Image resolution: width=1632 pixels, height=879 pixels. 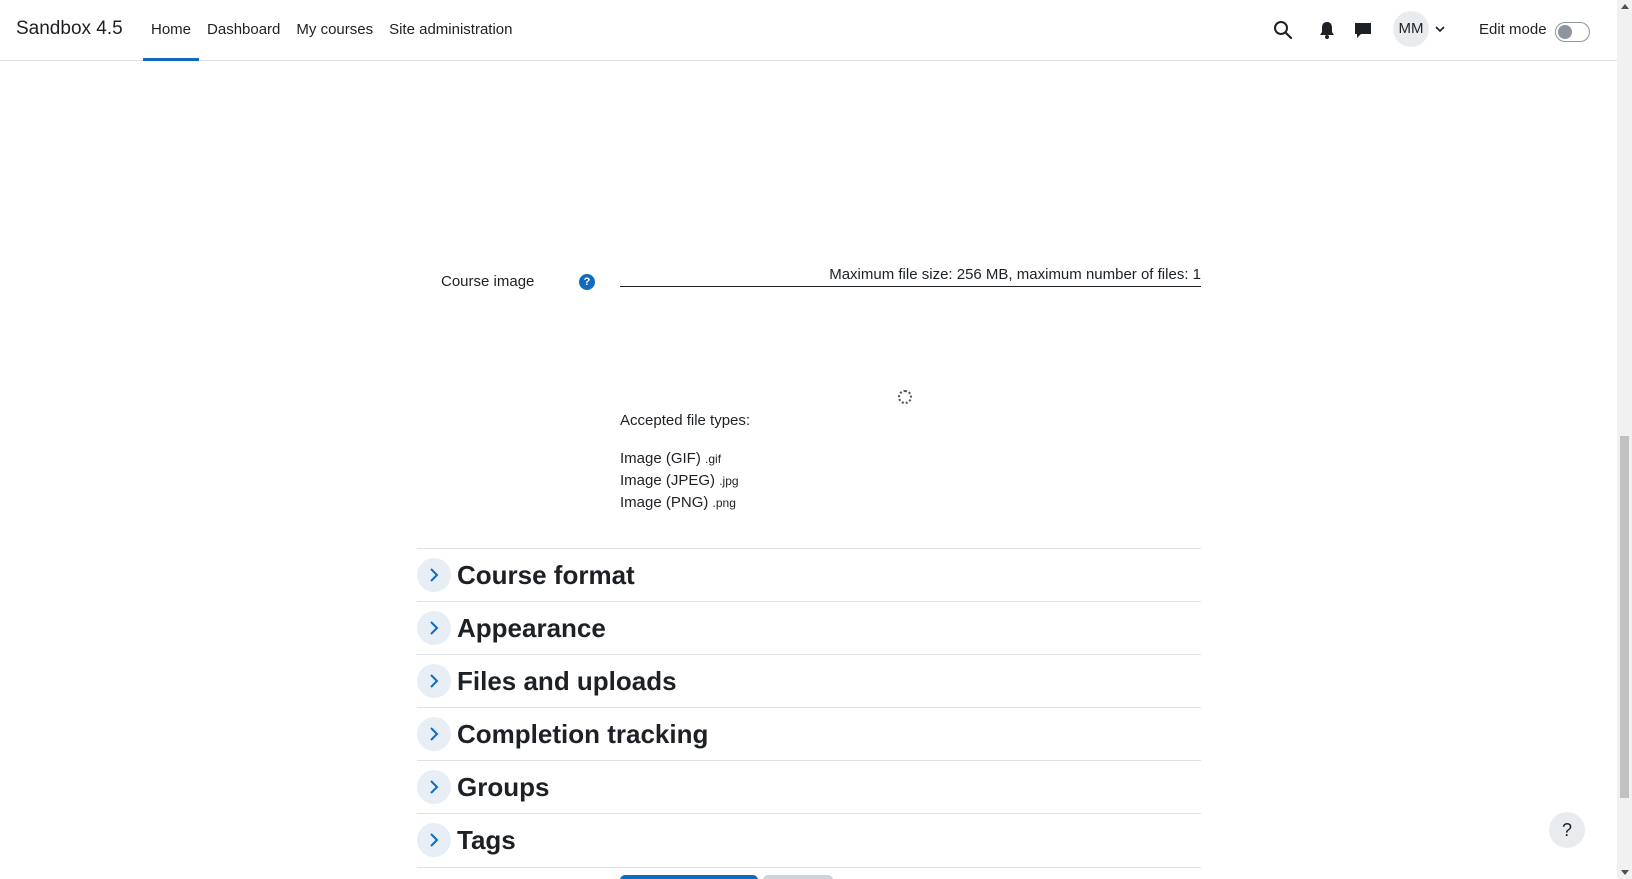 I want to click on cancel-button-edge, so click(x=798, y=877).